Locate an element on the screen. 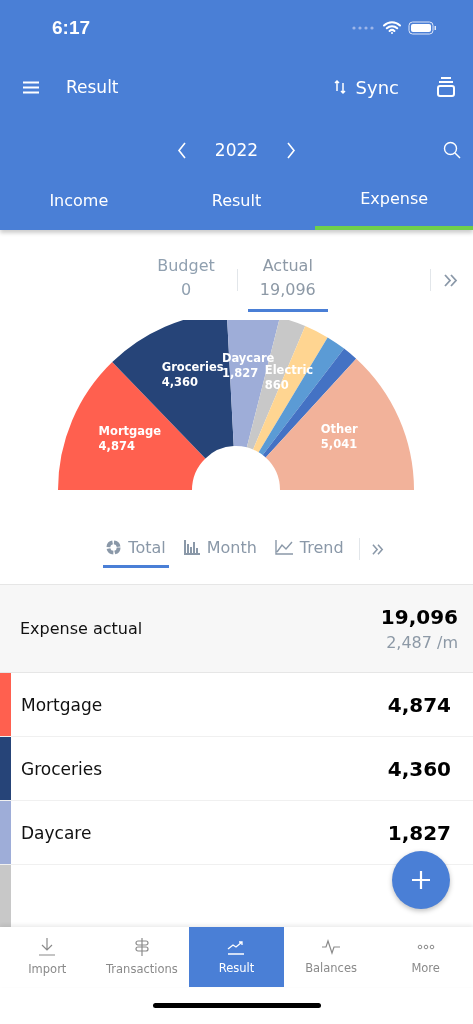 The height and width of the screenshot is (1024, 473). slice-label: Mortgage is located at coordinates (130, 430).